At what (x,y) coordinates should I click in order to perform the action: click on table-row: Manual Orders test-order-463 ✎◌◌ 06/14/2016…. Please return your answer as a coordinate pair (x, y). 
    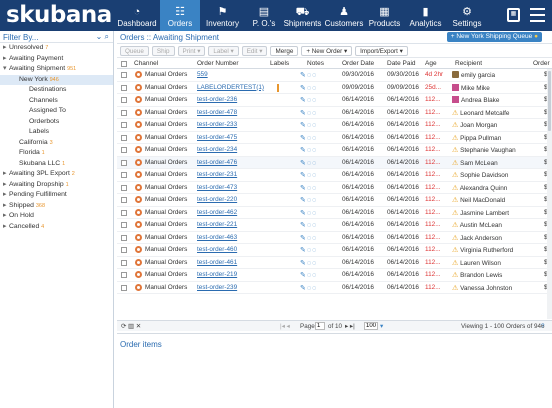
    Looking at the image, I should click on (334, 238).